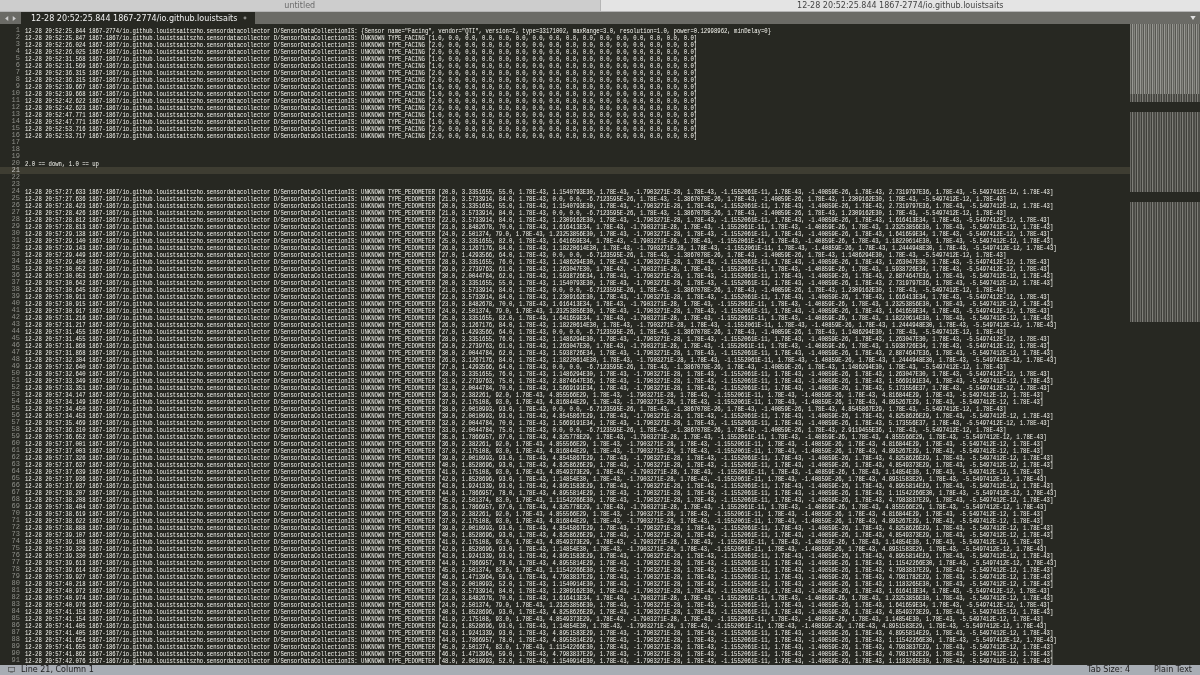 This screenshot has height=675, width=1200. Describe the element at coordinates (361, 107) in the screenshot. I see `code-line: 12-28 20:52:42.623 1867-1867/io.github.louistsaitszho.sensordatacollector D/SensorDataCollectionIS: UNKNOWN TYPE_FACING [2.0, 0.0, 0.0, 0.0, 0.0, 0.0, 0.0, 0.0, 0.0, 0.0, 0.0, 0.0, 0.0, 0.0, 0.0, 0.0]` at that location.